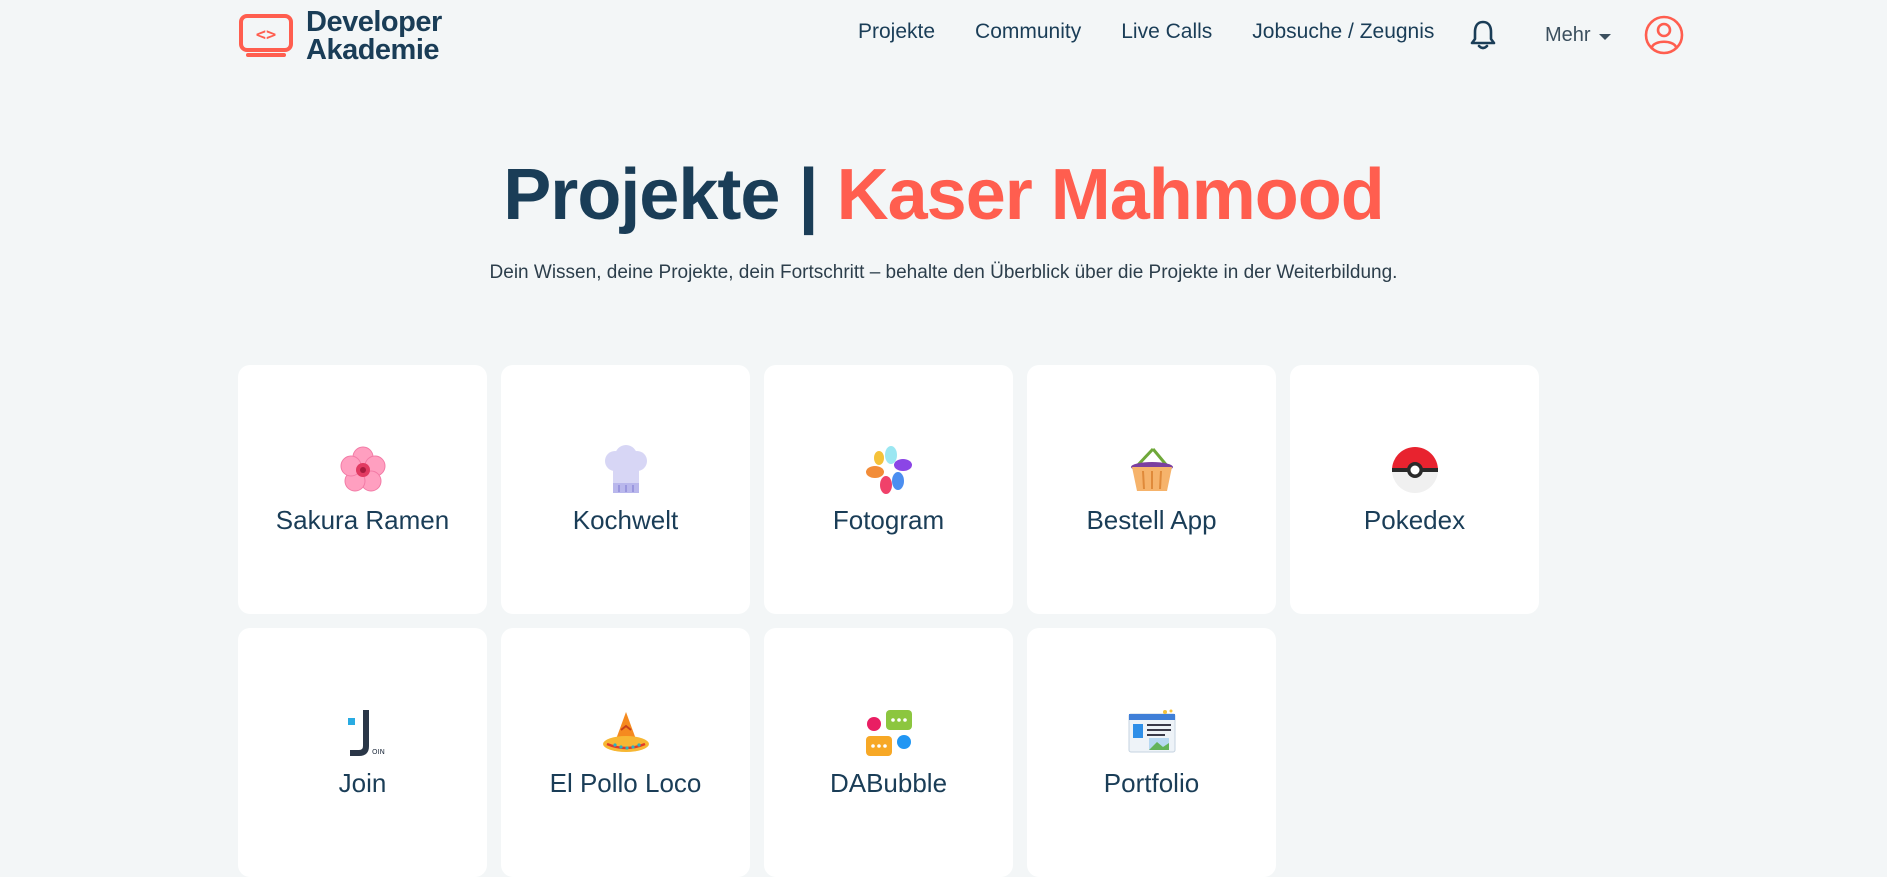  I want to click on project-label: Pokedex, so click(1414, 520).